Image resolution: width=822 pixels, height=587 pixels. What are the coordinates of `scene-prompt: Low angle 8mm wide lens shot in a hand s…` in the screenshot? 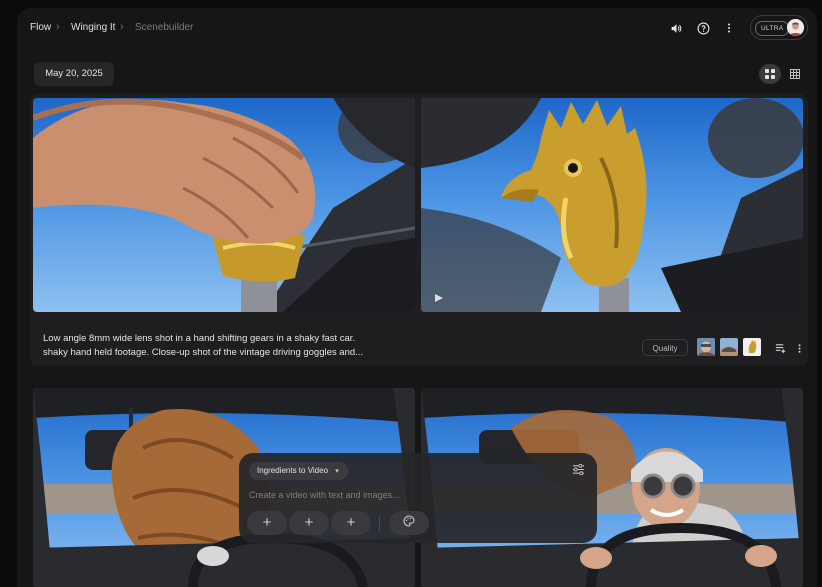 It's located at (253, 346).